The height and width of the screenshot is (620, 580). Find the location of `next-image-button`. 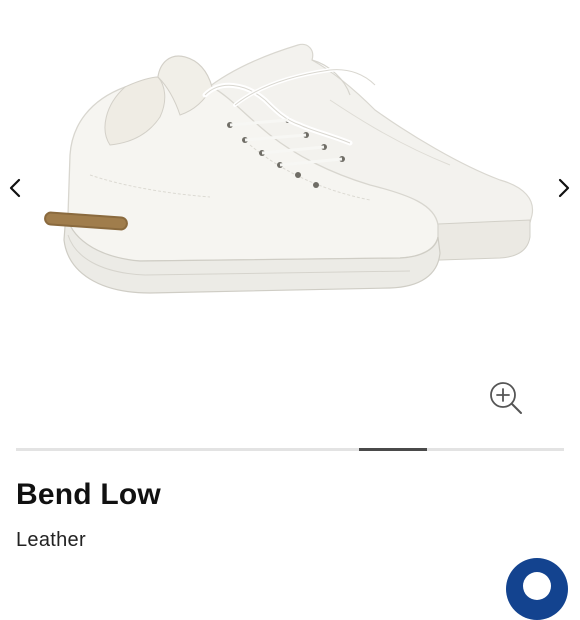

next-image-button is located at coordinates (564, 188).